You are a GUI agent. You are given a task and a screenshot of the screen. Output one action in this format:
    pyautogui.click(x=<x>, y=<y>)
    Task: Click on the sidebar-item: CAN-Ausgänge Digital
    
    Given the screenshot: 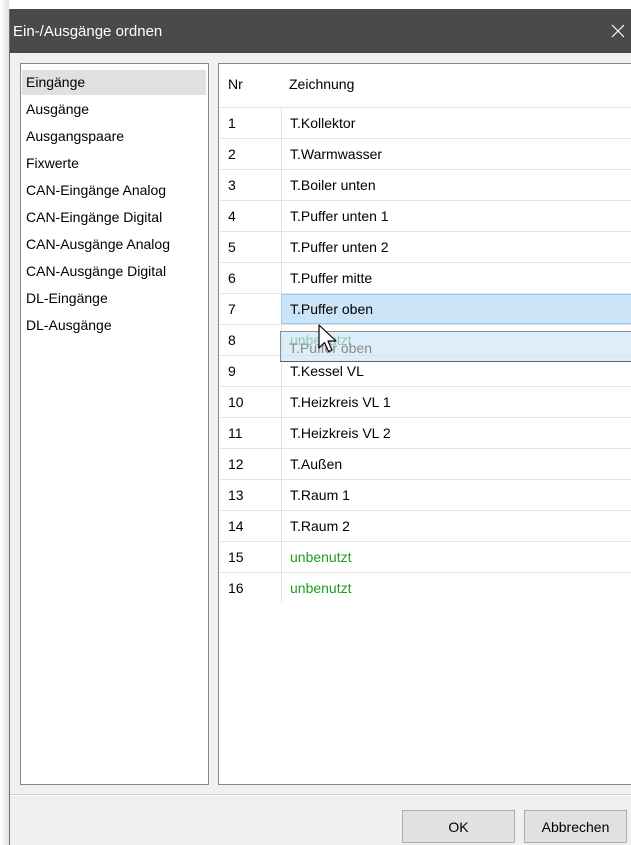 What is the action you would take?
    pyautogui.click(x=114, y=271)
    